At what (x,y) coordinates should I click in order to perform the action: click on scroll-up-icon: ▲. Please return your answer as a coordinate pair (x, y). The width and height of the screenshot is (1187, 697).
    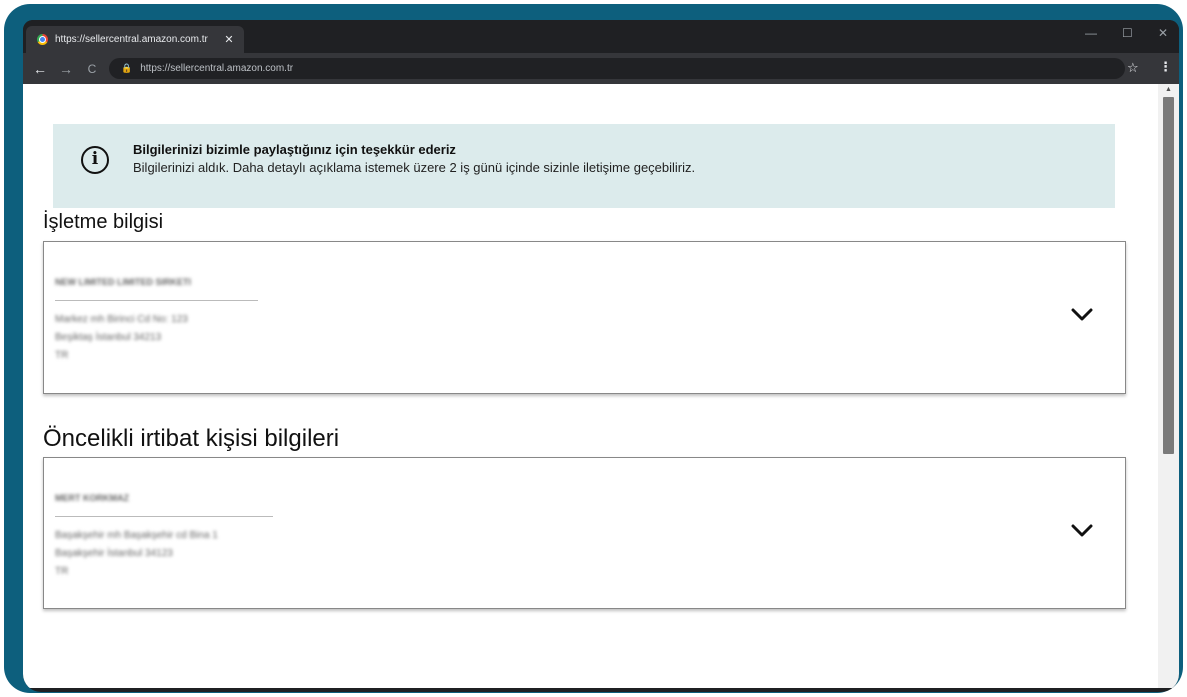
    Looking at the image, I should click on (1168, 89).